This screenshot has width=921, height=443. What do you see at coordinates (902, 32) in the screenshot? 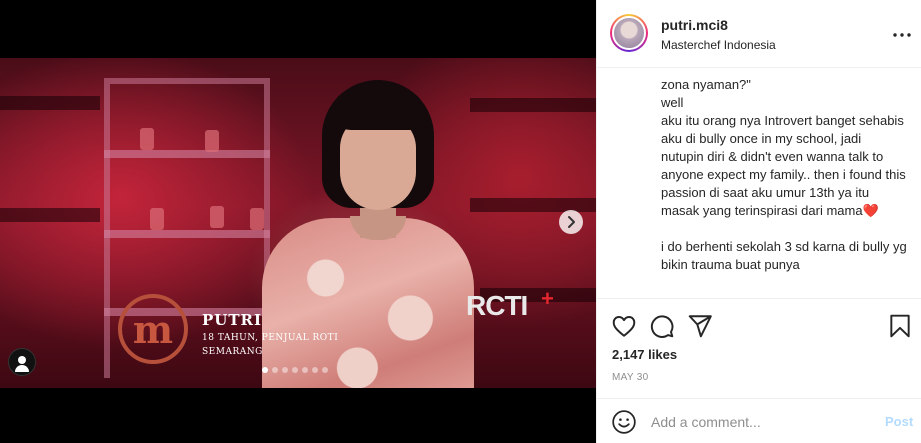
I see `more-options-button` at bounding box center [902, 32].